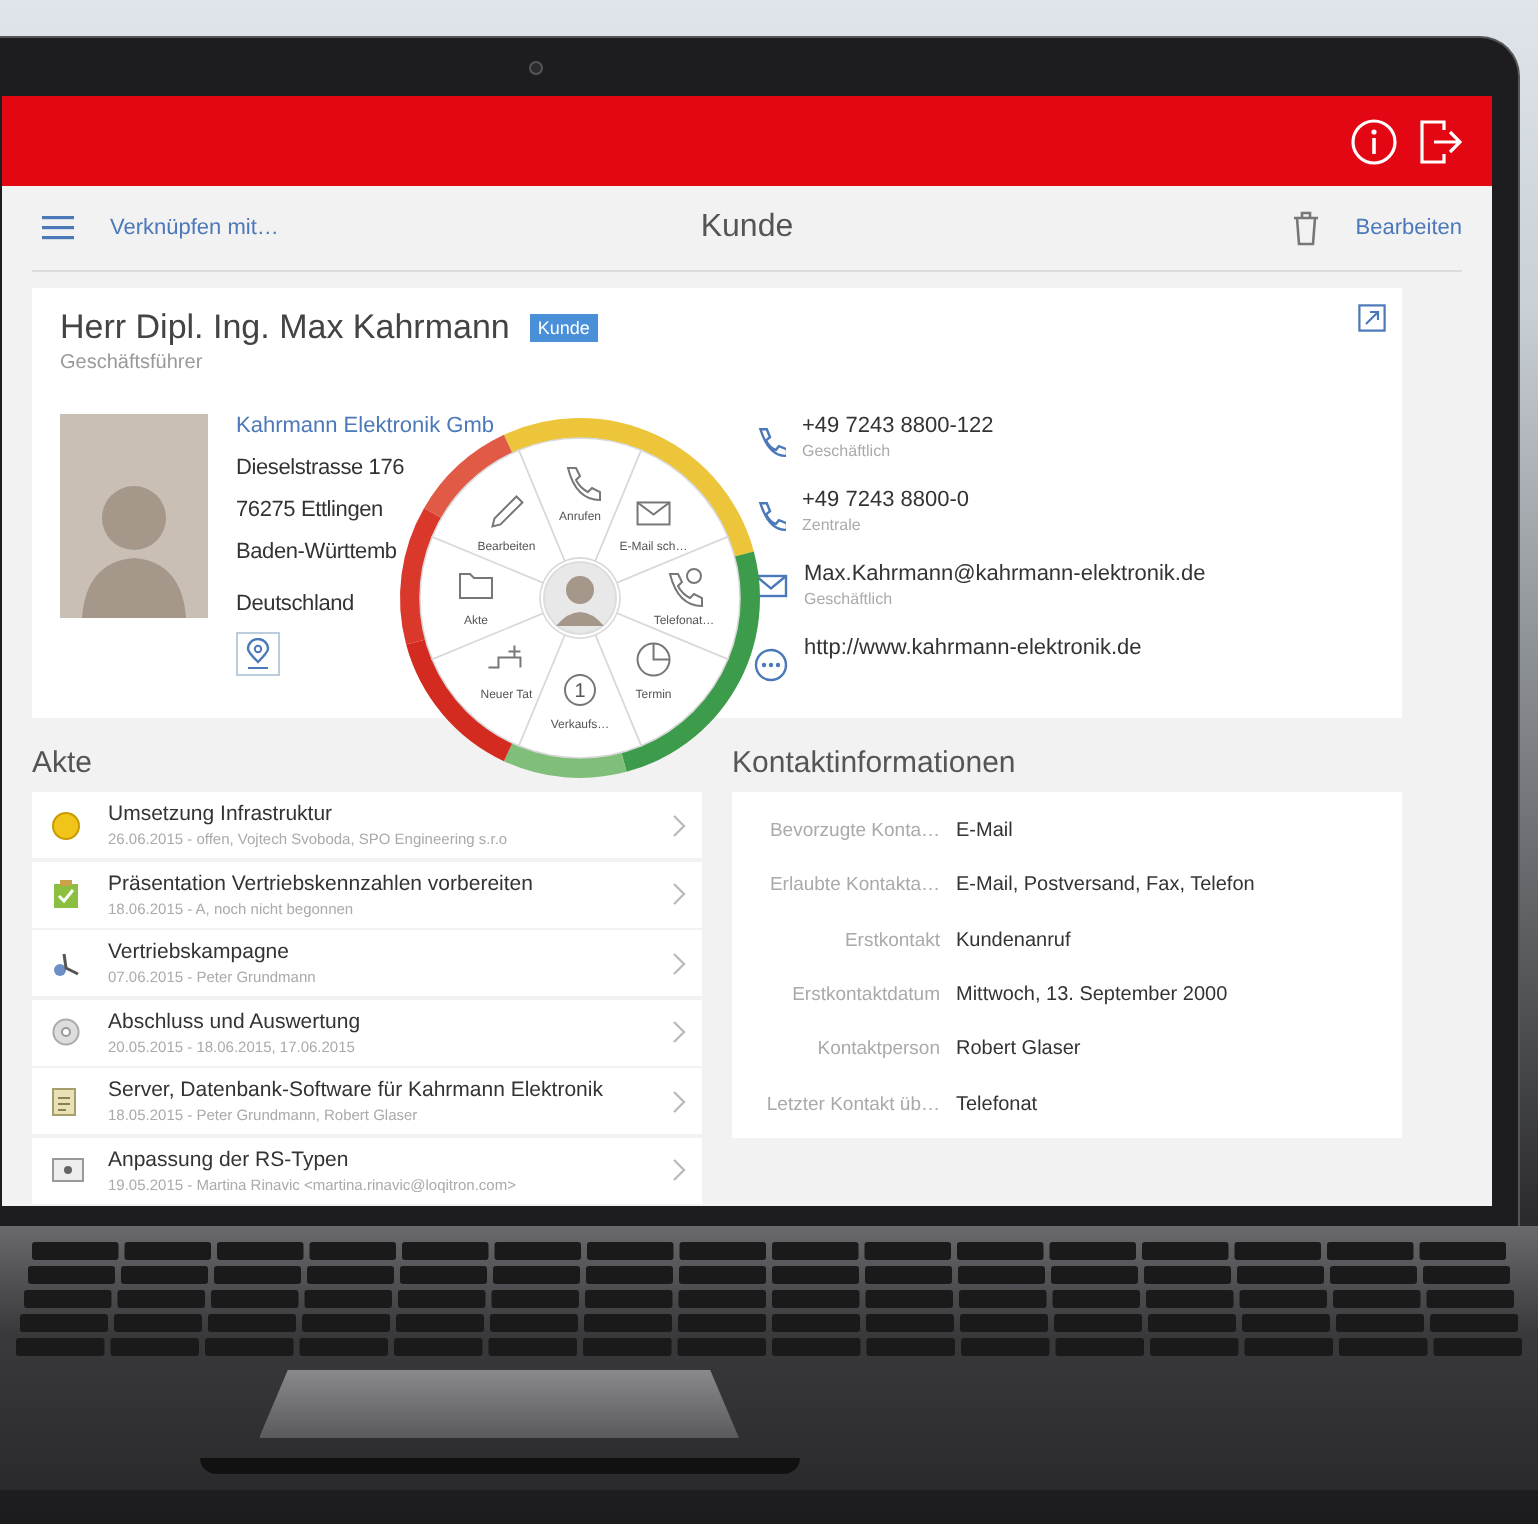 Image resolution: width=1538 pixels, height=1524 pixels. Describe the element at coordinates (309, 510) in the screenshot. I see `address-line: 76275 Ettlingen` at that location.